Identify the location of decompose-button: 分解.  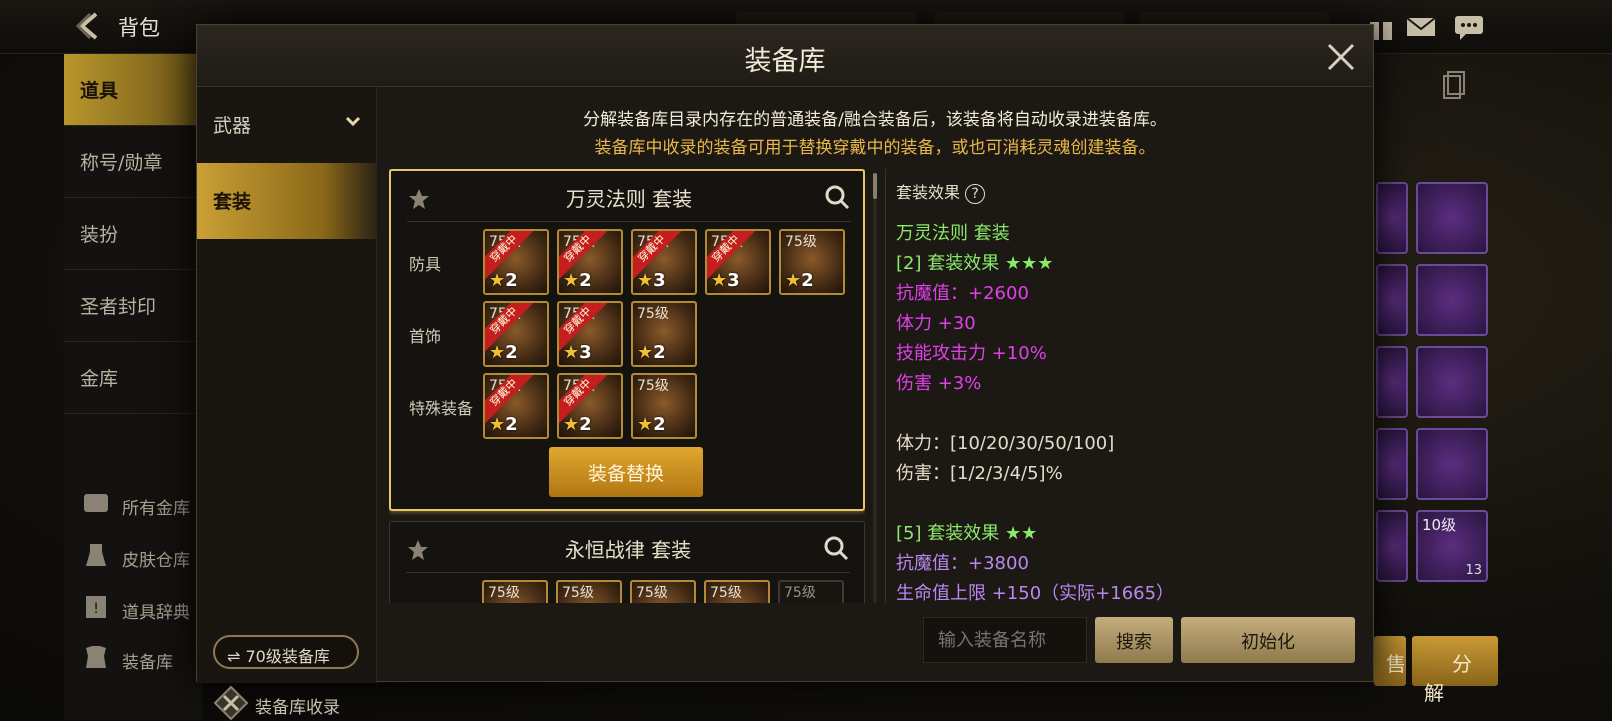
(1455, 670).